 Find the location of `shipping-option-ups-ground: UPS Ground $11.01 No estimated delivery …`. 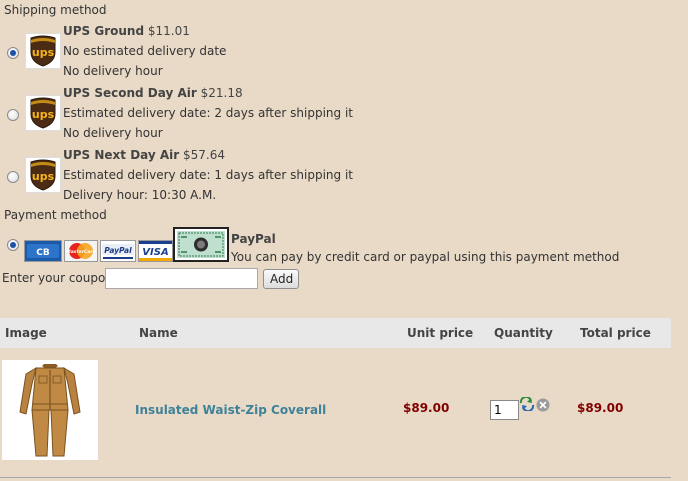

shipping-option-ups-ground: UPS Ground $11.01 No estimated delivery … is located at coordinates (144, 51).